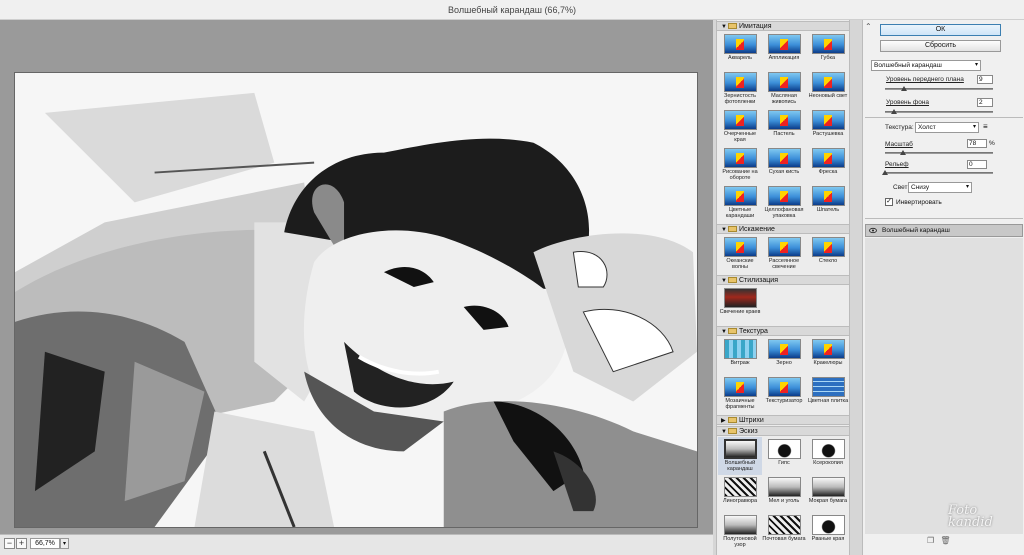 The image size is (1024, 555). What do you see at coordinates (945, 540) in the screenshot?
I see `delete-layer-icon: 🗑` at bounding box center [945, 540].